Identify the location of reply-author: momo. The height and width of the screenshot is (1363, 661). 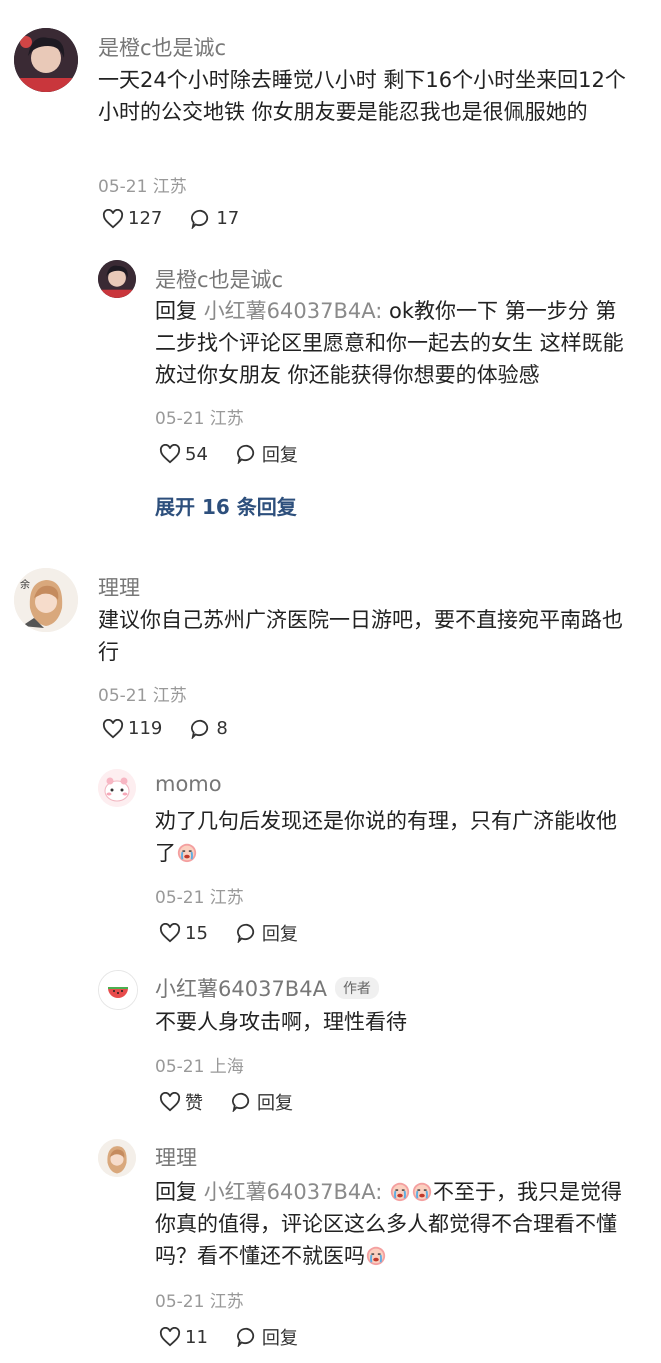
(188, 784).